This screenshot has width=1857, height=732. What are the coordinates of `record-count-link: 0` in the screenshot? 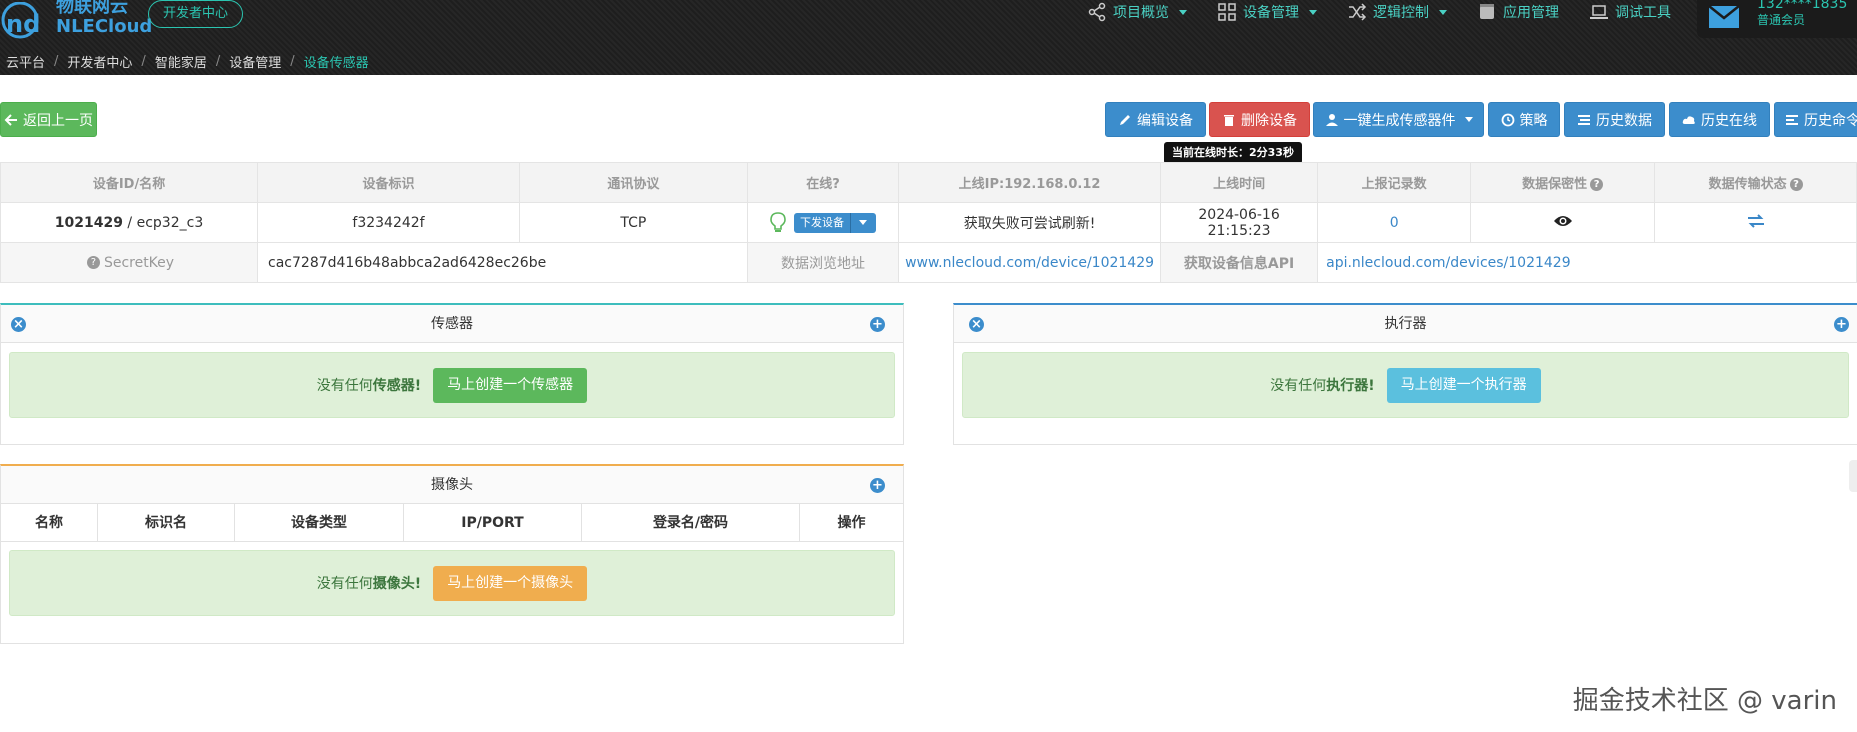 It's located at (1394, 223).